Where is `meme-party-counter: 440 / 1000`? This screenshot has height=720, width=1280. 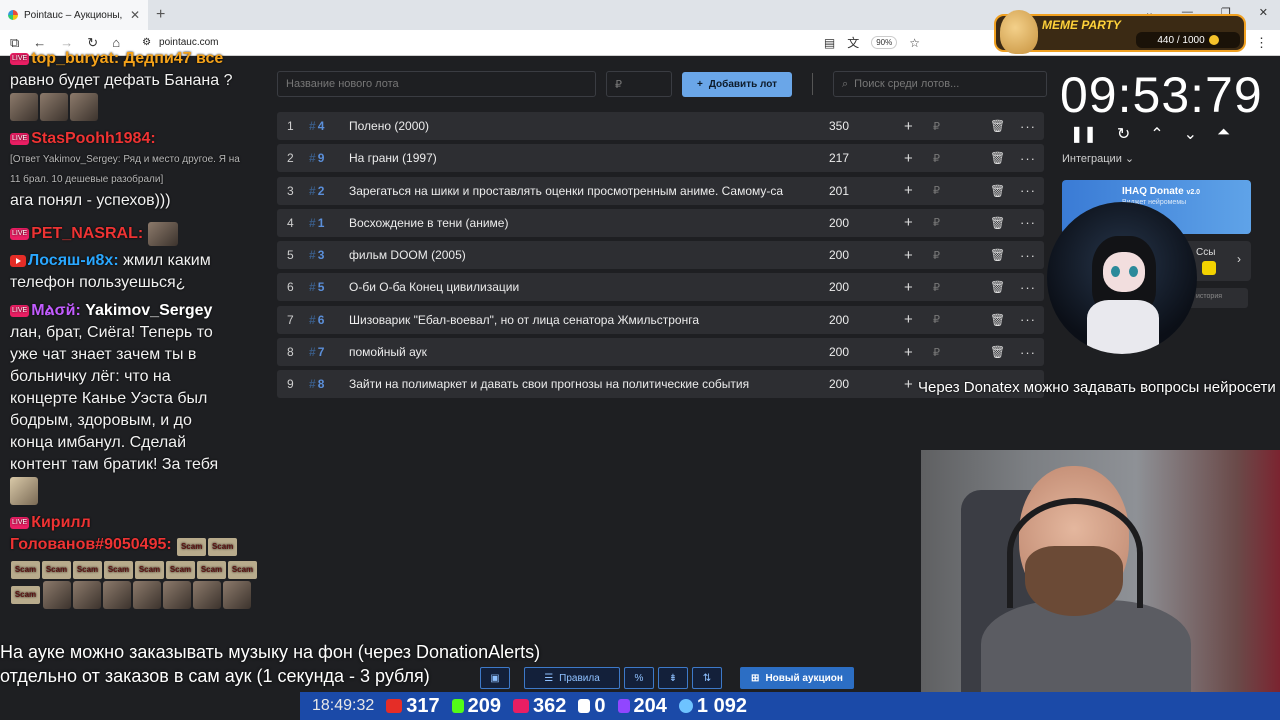 meme-party-counter: 440 / 1000 is located at coordinates (1181, 40).